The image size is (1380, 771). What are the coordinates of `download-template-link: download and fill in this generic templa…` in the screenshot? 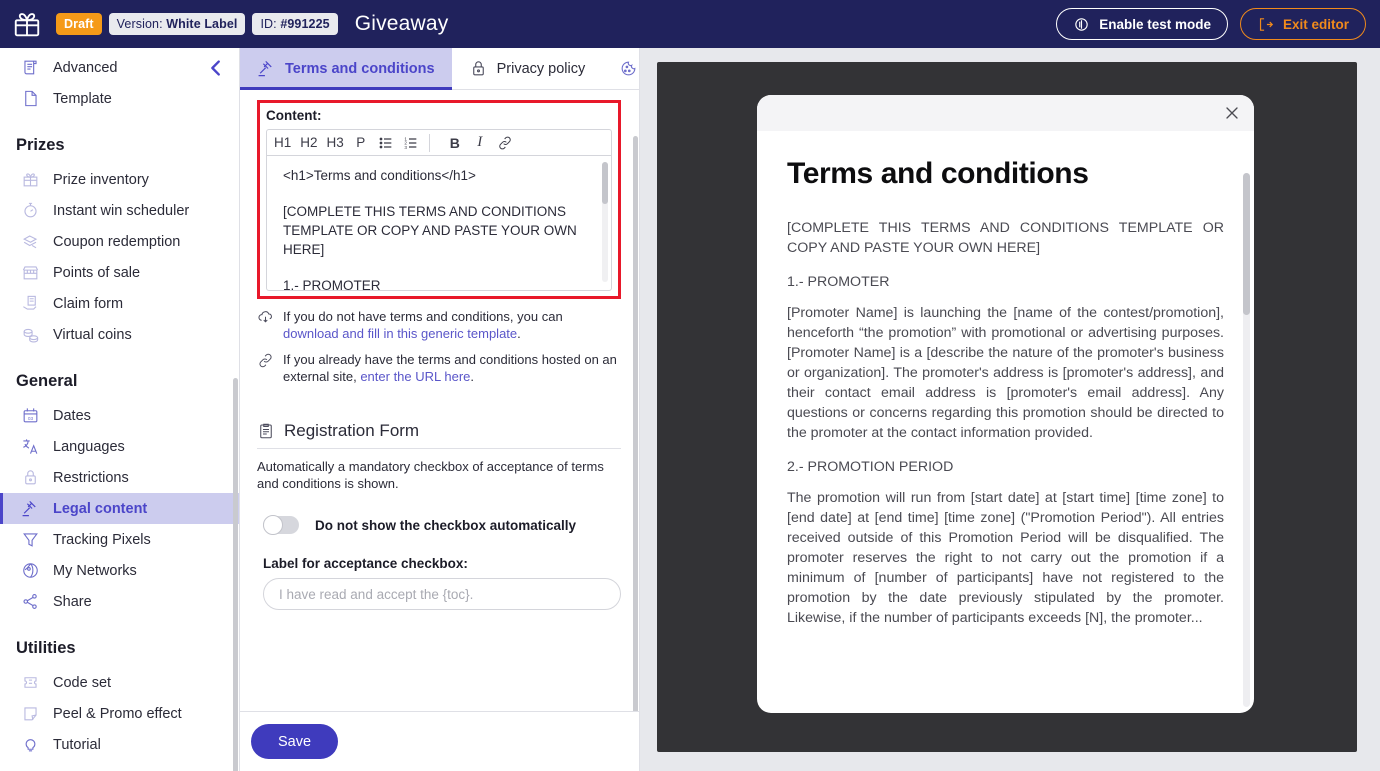 It's located at (400, 333).